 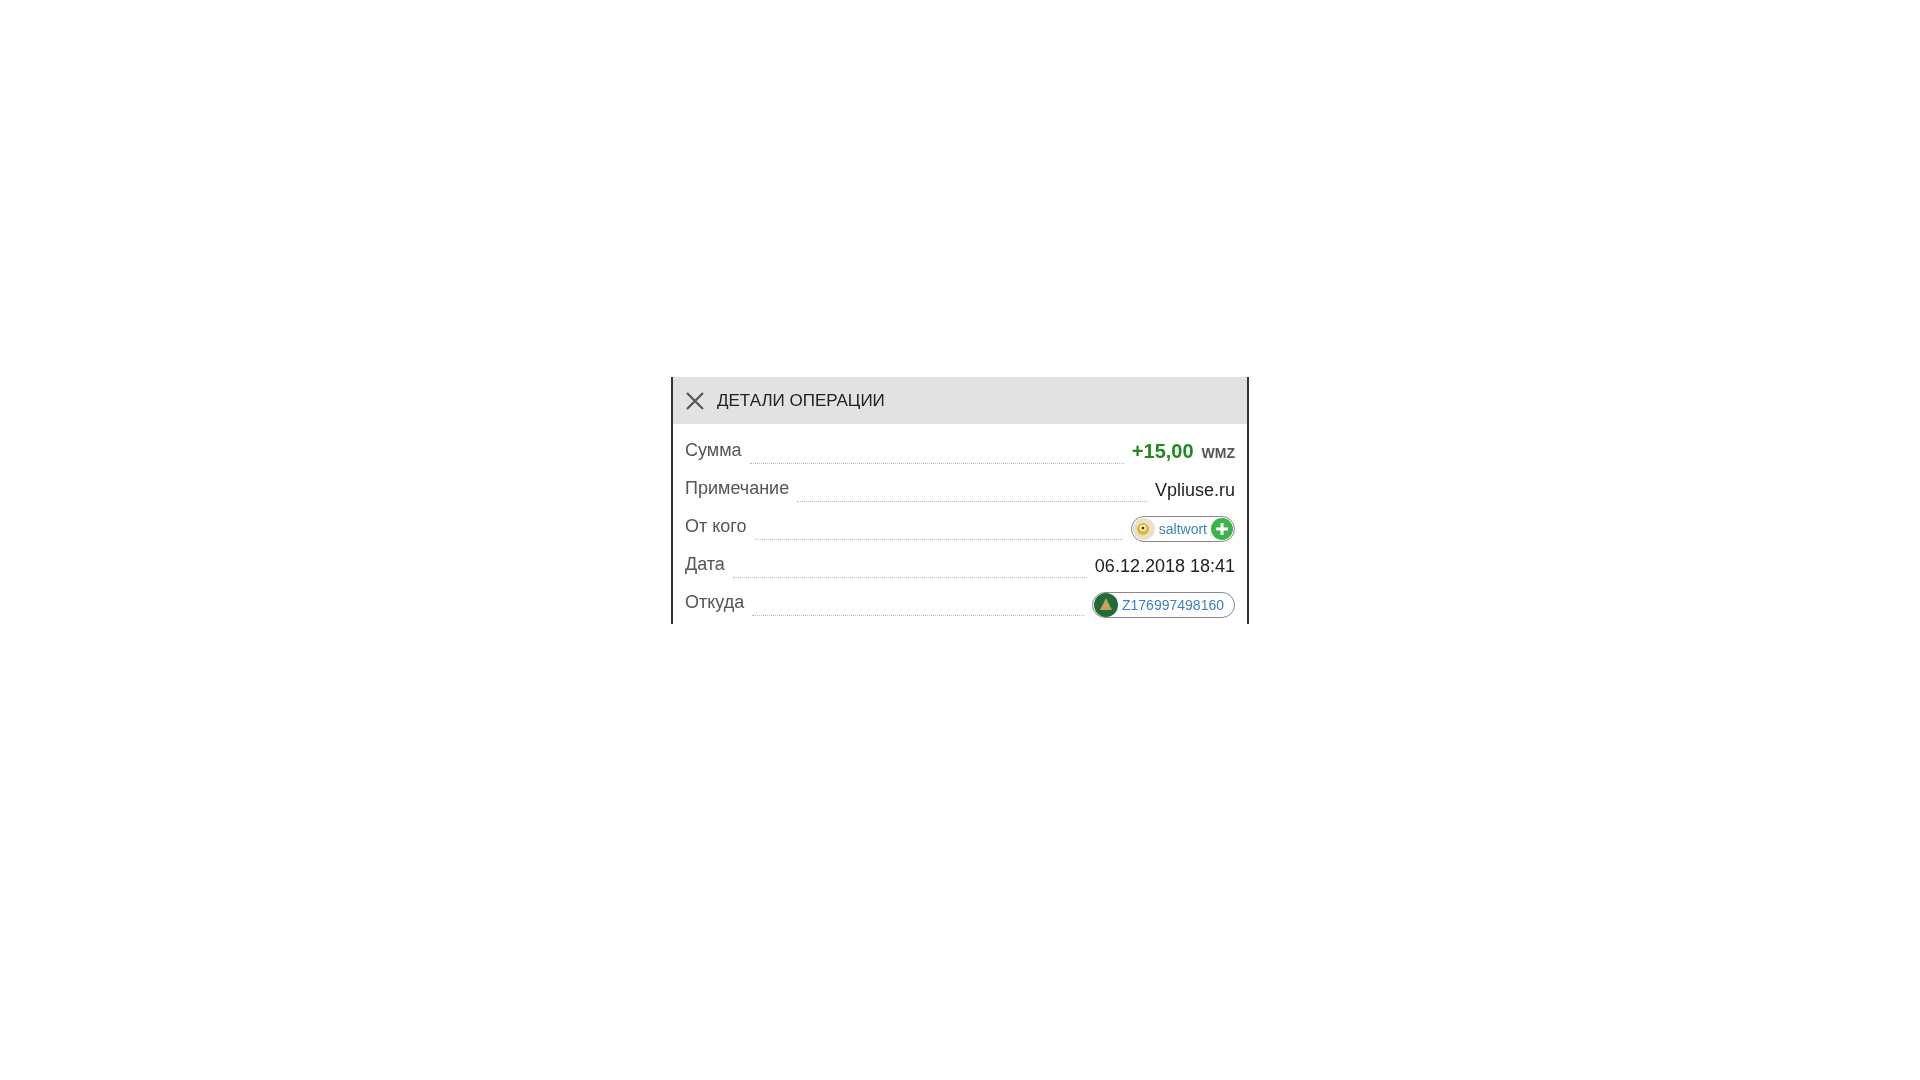 I want to click on detail-value: Vpliuse.ru, so click(x=1194, y=490).